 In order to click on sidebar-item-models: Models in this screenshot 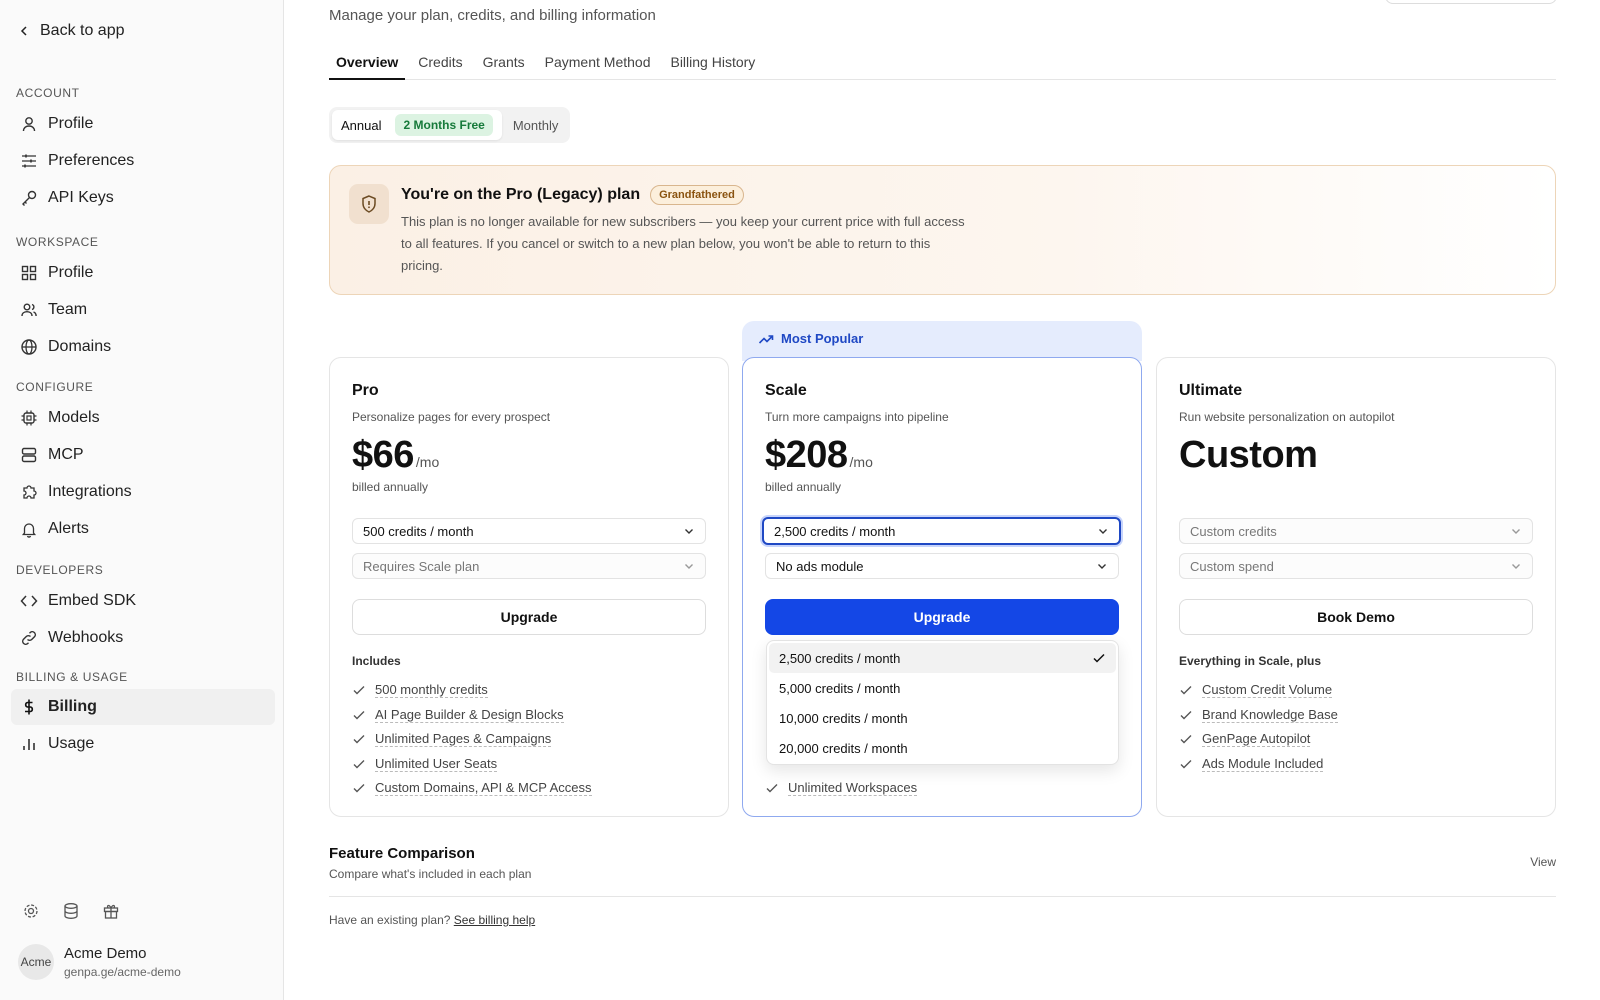, I will do `click(143, 418)`.